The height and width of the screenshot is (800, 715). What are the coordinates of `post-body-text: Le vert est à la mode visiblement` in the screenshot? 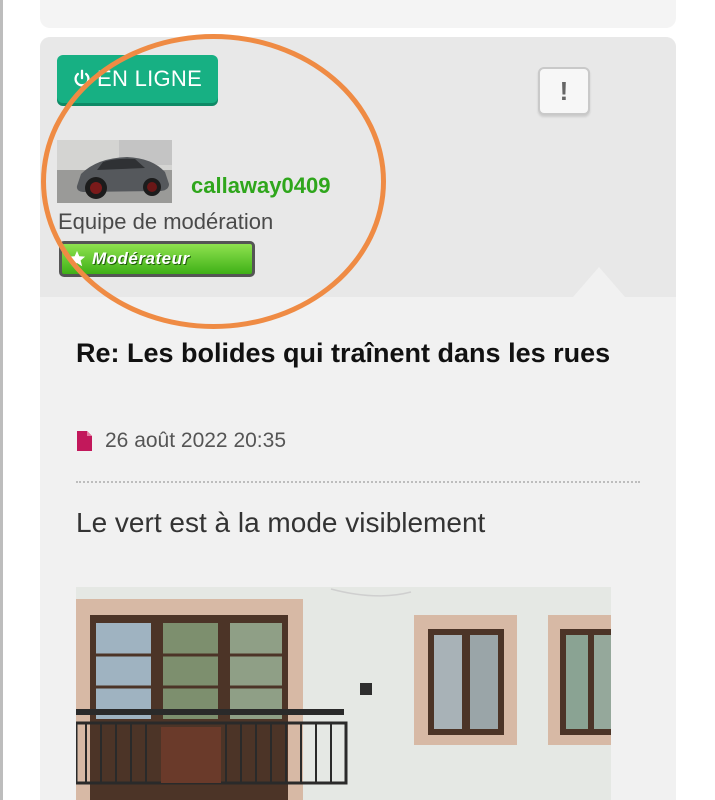 It's located at (281, 522).